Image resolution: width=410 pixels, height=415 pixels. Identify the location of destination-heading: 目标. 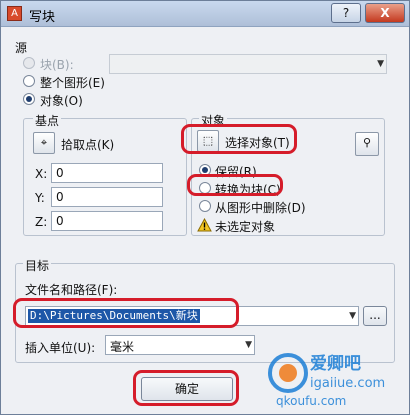
(37, 265).